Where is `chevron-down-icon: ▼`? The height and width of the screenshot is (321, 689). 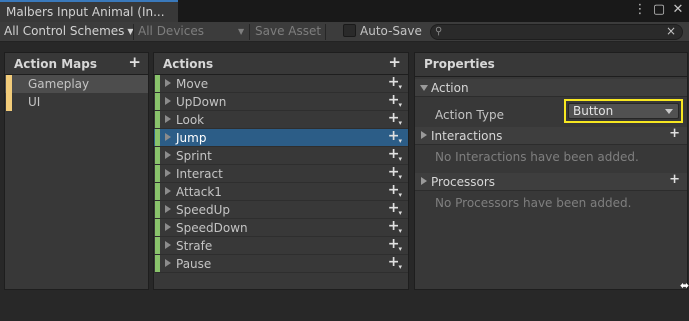 chevron-down-icon: ▼ is located at coordinates (241, 31).